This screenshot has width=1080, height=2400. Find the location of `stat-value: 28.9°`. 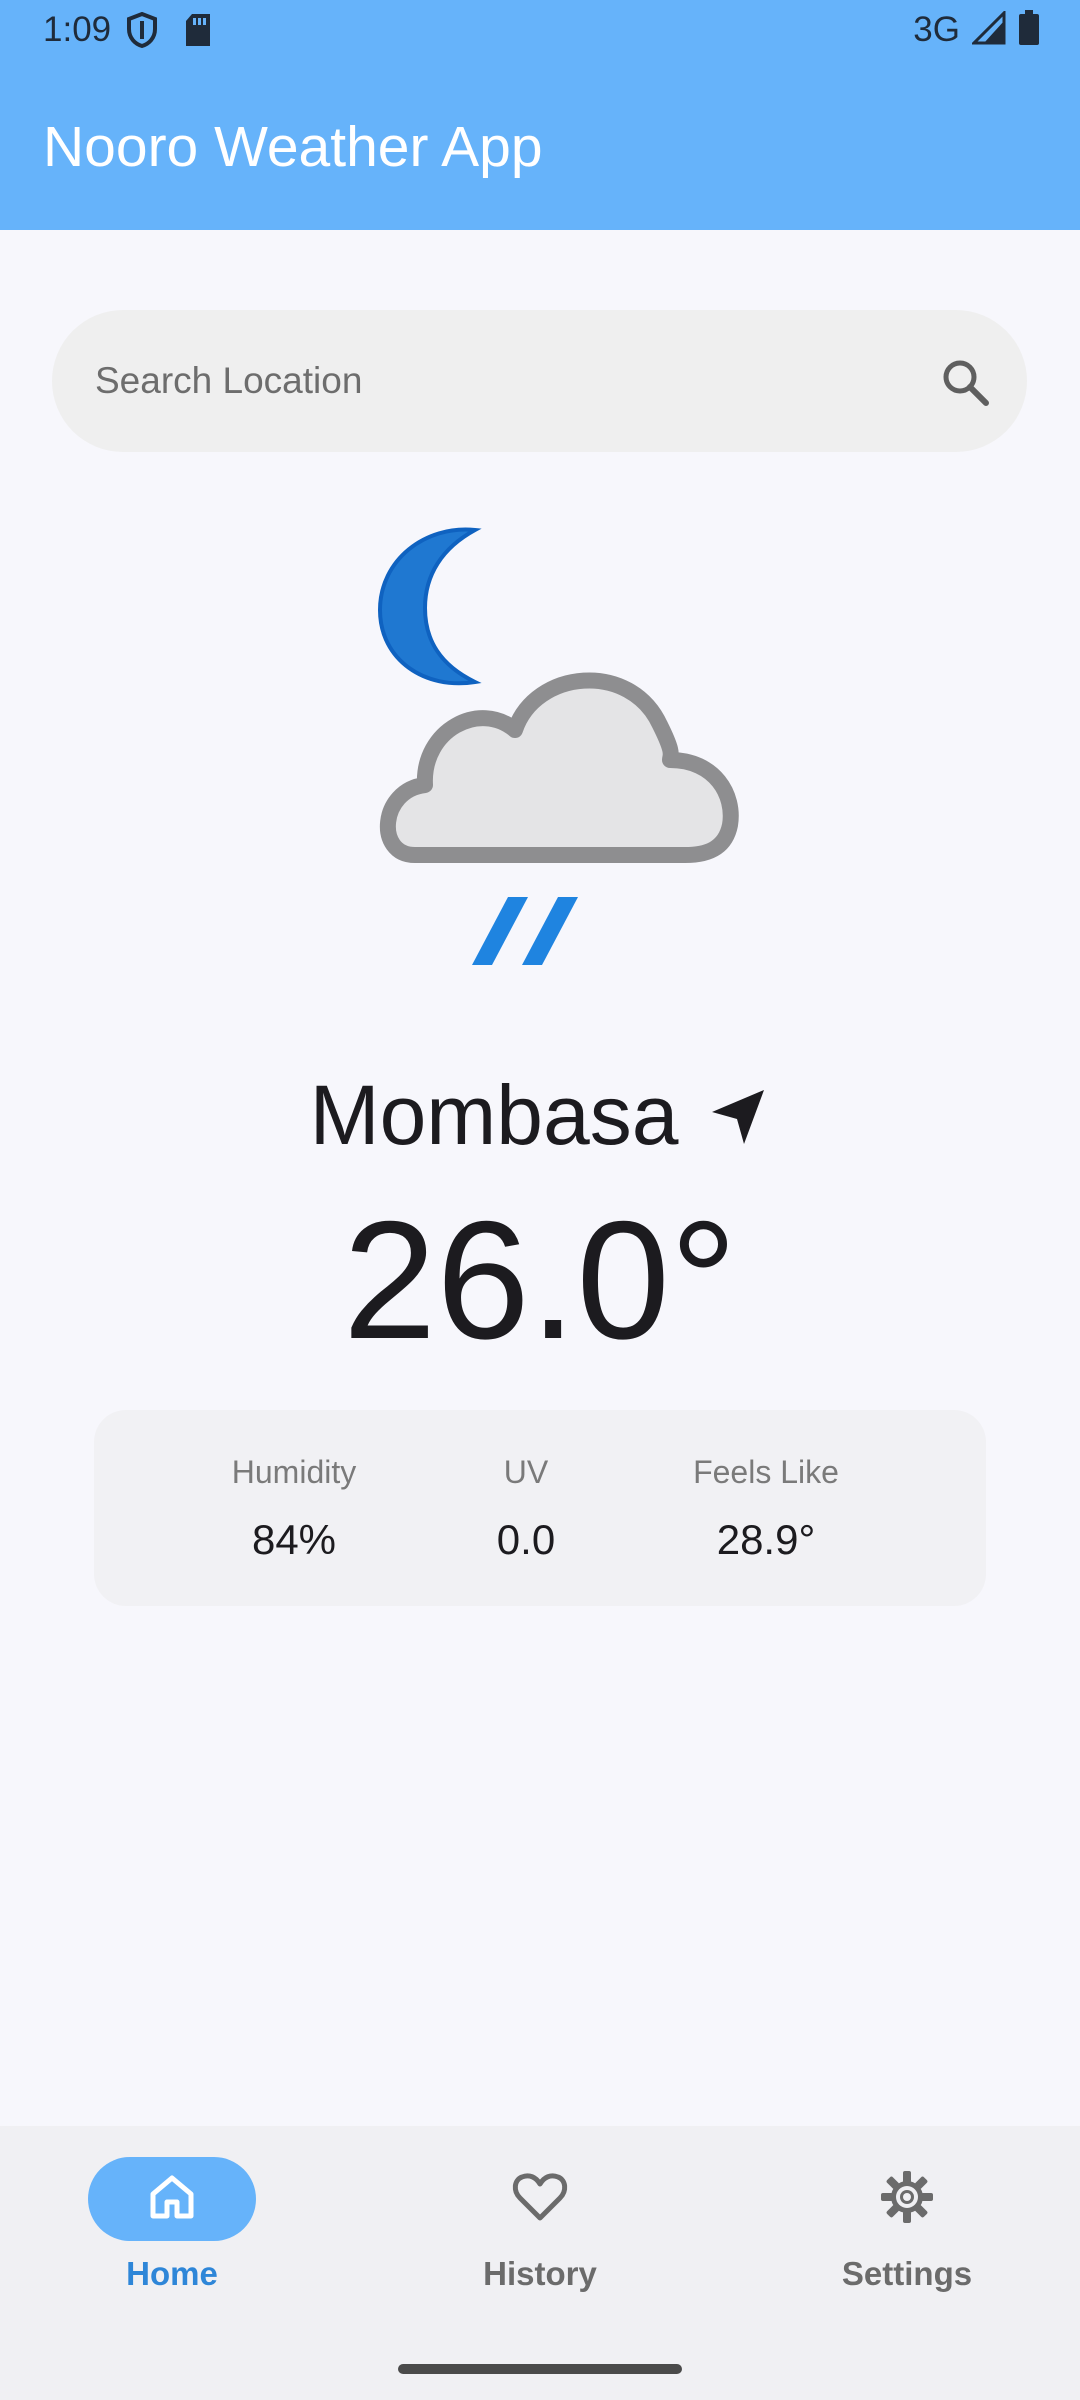

stat-value: 28.9° is located at coordinates (766, 1539).